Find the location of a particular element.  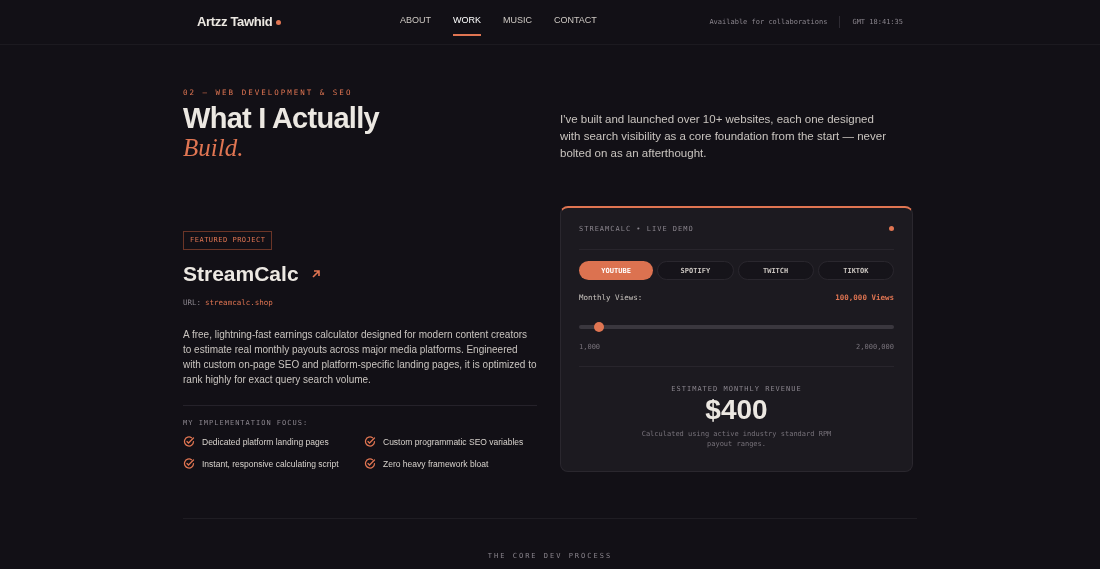

project-name: StreamCalc is located at coordinates (241, 273).